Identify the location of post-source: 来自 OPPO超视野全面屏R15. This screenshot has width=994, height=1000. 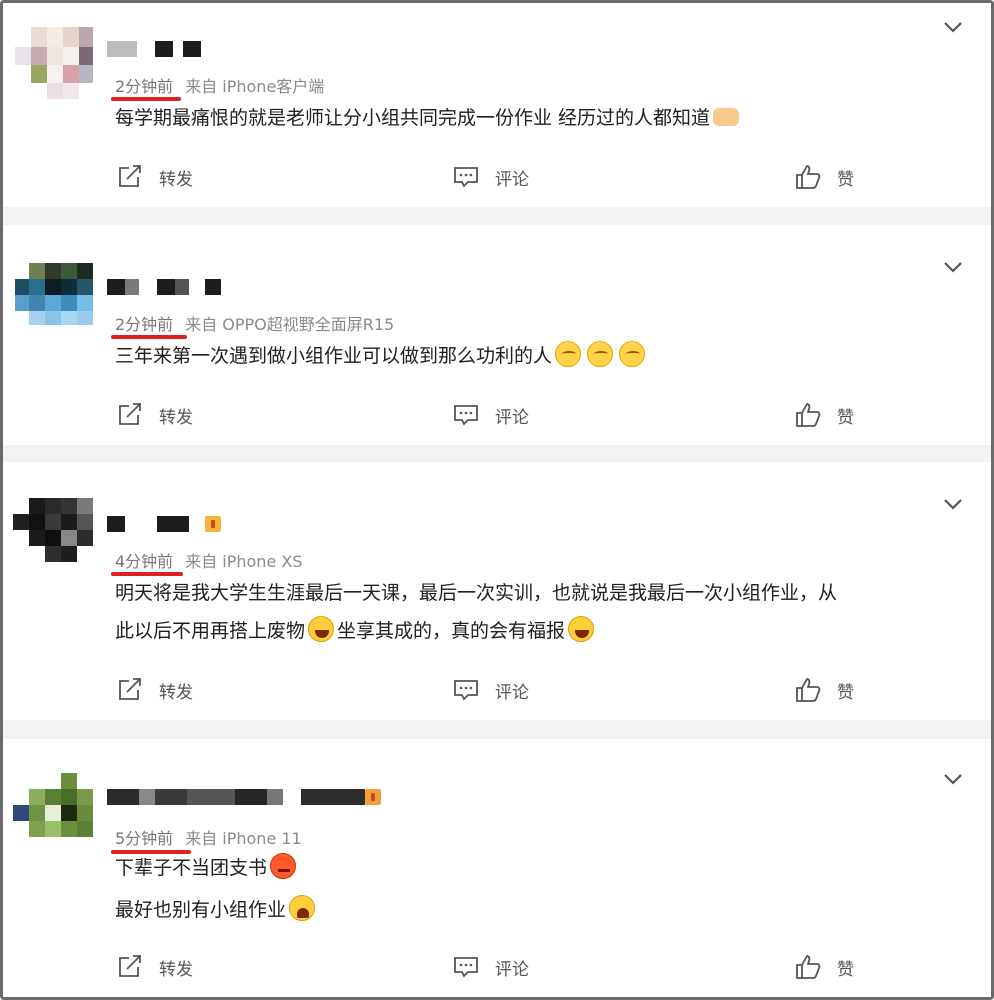
(290, 324).